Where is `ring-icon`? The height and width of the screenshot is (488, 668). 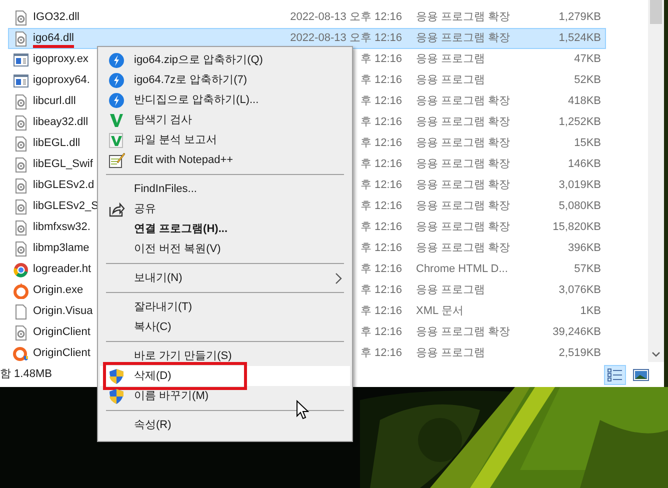 ring-icon is located at coordinates (21, 290).